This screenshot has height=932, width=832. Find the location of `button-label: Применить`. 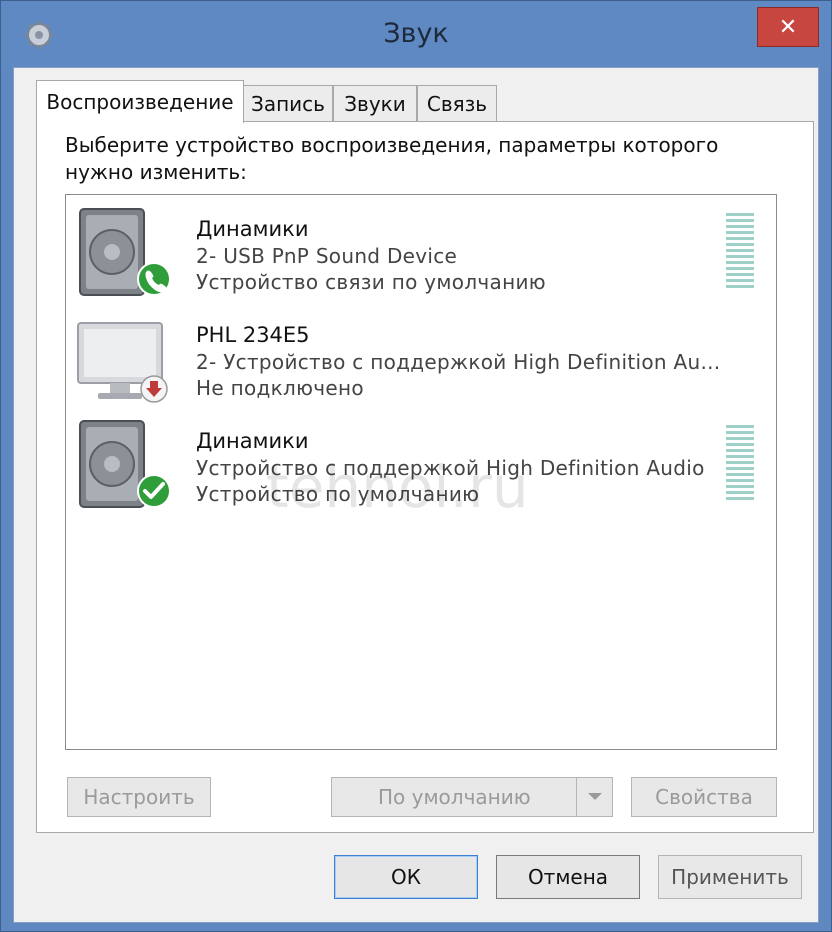

button-label: Применить is located at coordinates (730, 877).